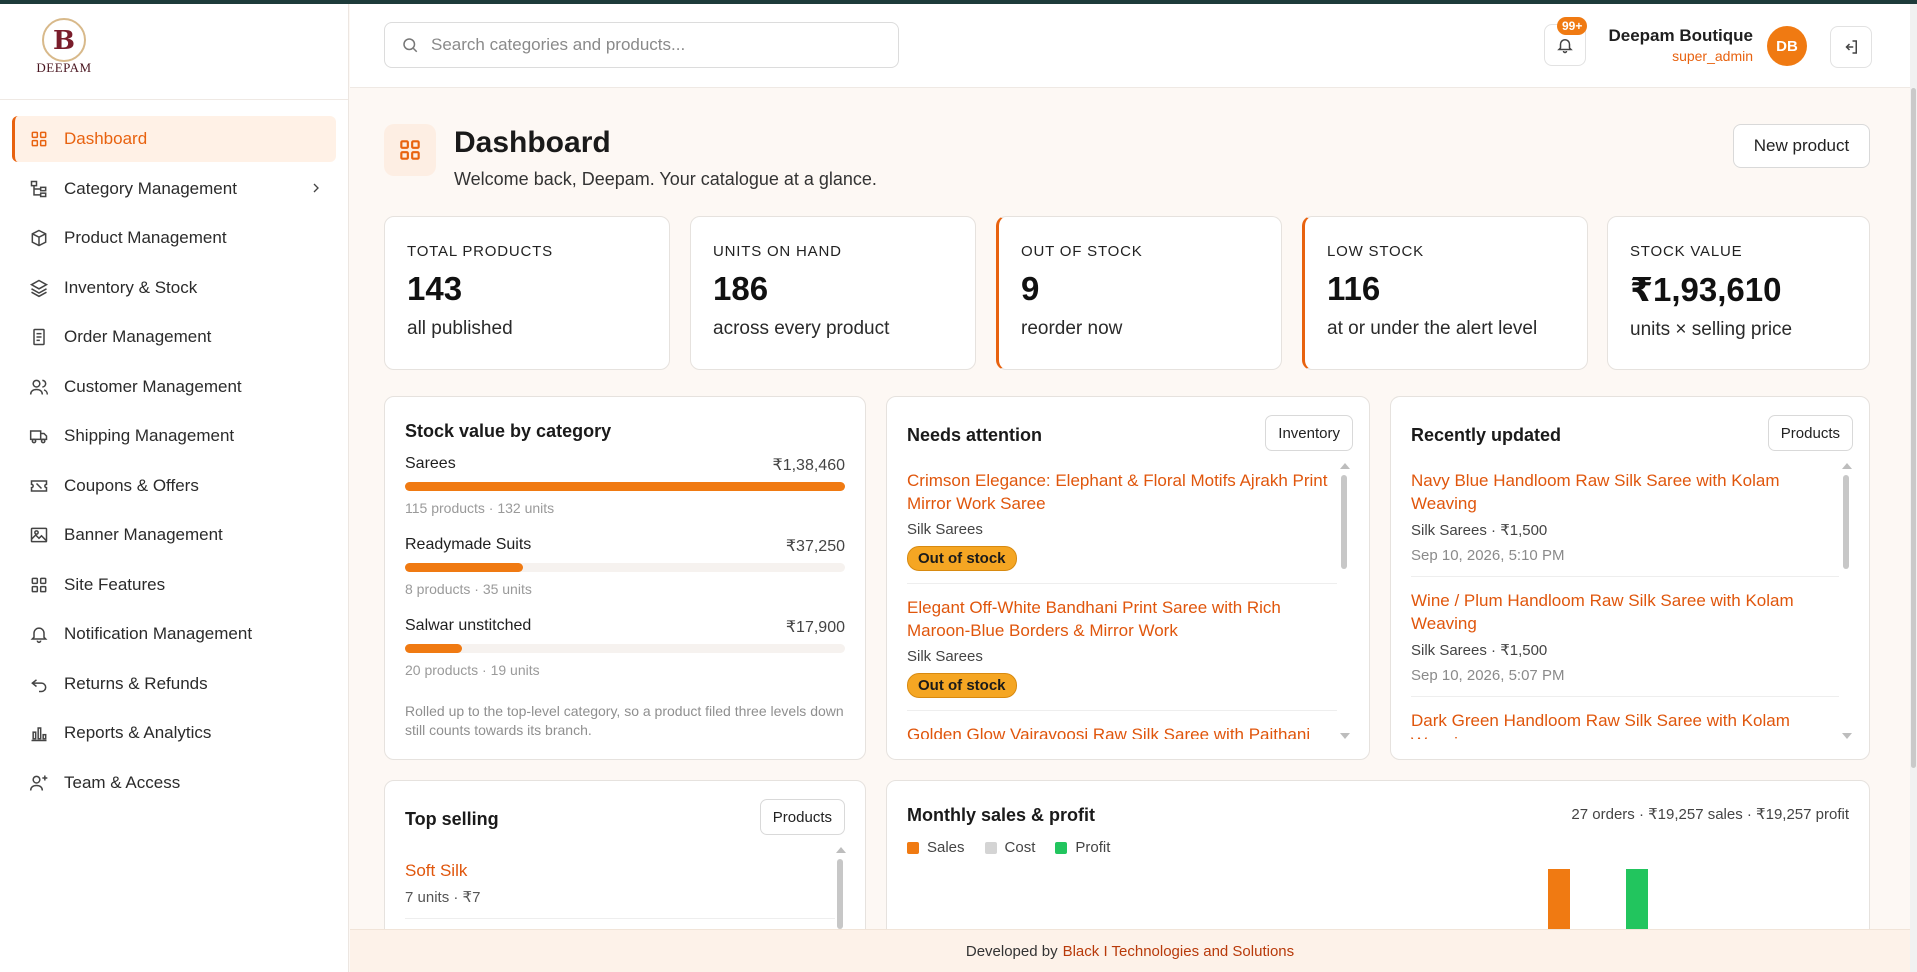  I want to click on top-selling-list: Soft Silk 7 units · ₹7, so click(620, 895).